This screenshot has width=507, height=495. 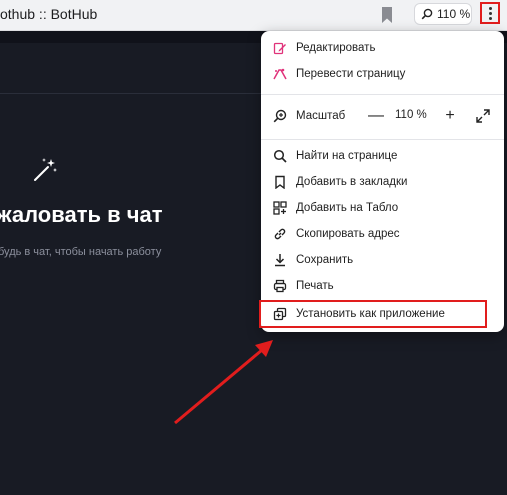 What do you see at coordinates (280, 156) in the screenshot?
I see `search-icon` at bounding box center [280, 156].